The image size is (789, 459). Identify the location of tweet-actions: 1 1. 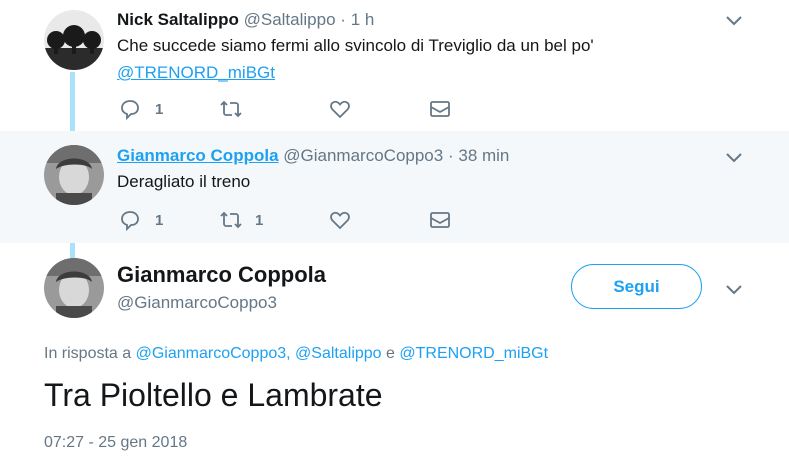
(285, 220).